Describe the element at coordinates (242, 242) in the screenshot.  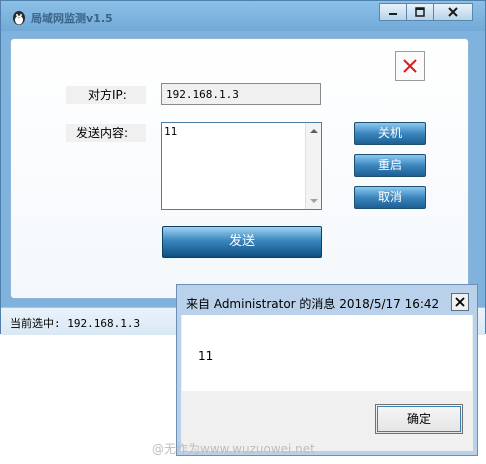
I see `send-button: 发送` at that location.